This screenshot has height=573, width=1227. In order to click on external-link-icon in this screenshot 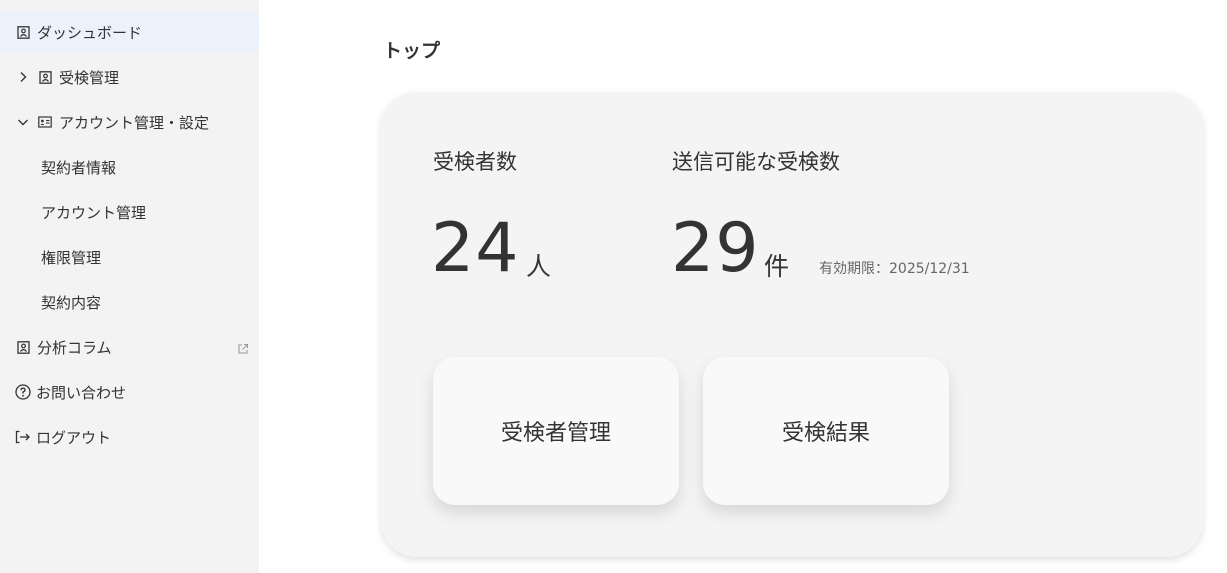, I will do `click(243, 347)`.